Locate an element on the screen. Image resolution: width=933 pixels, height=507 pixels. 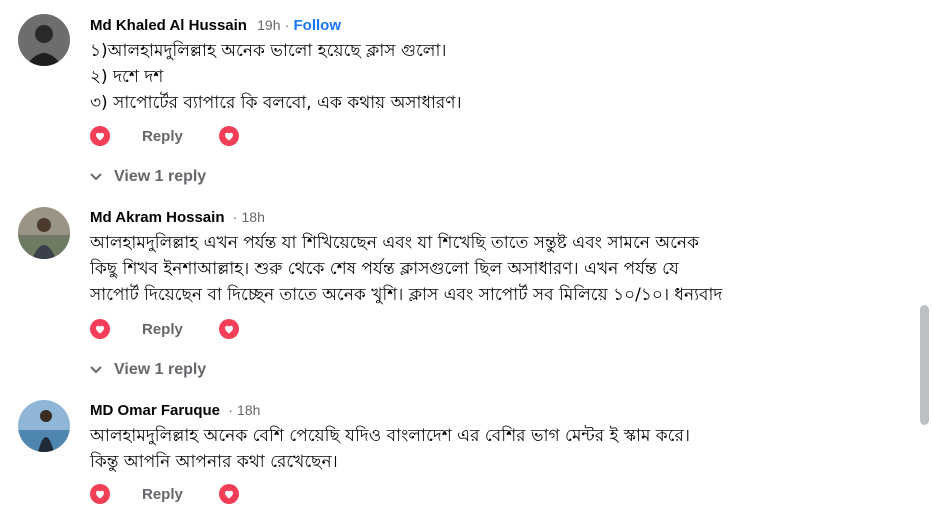
comment-author: Md Khaled Al Hussain is located at coordinates (168, 25).